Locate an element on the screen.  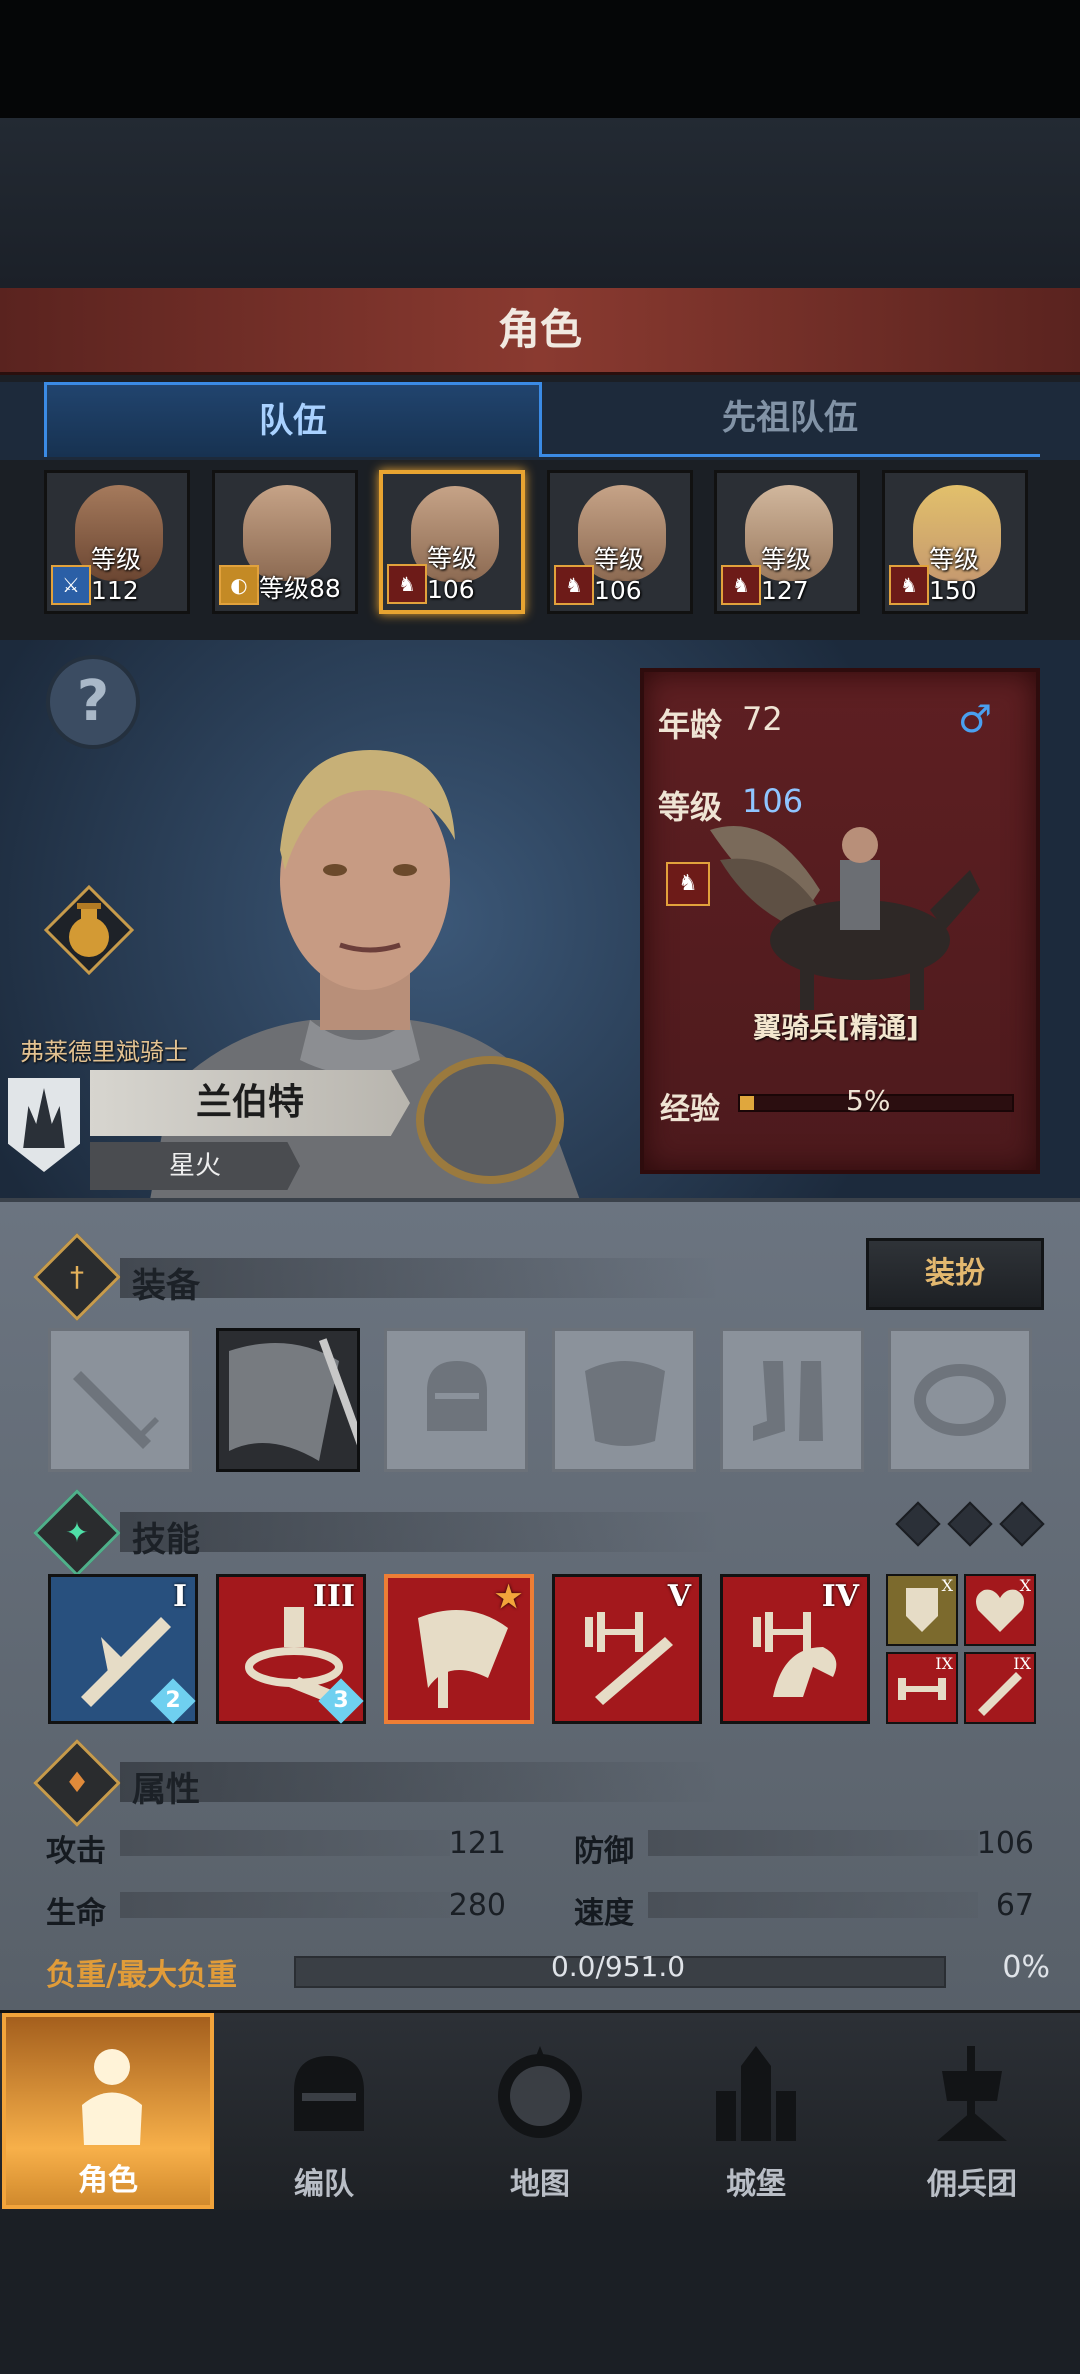
equip-slot-banner is located at coordinates (293, 1400).